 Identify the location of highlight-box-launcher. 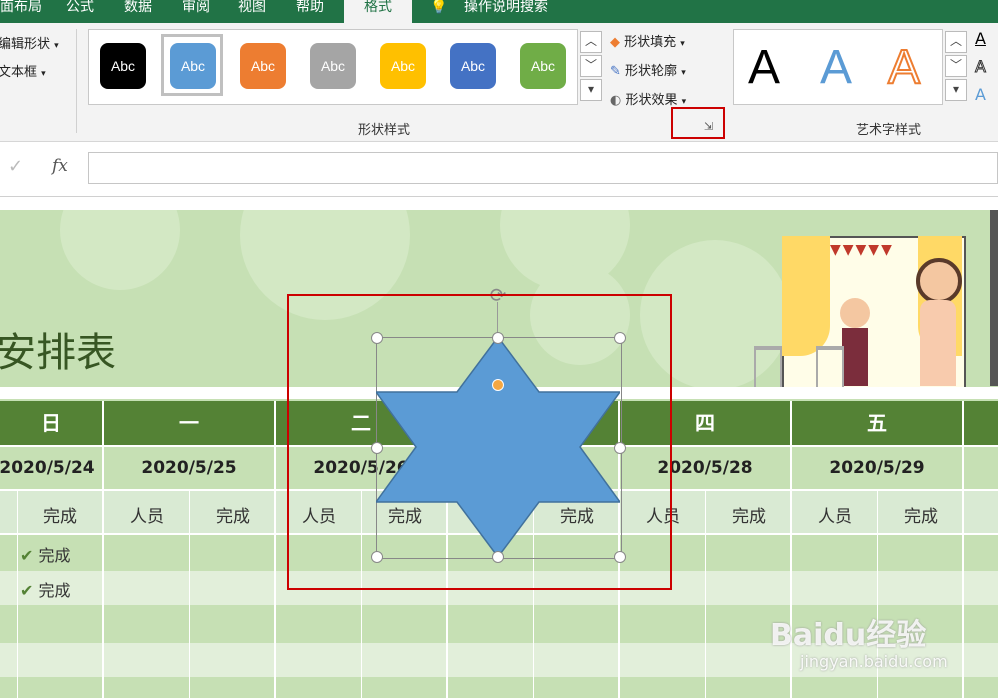
(698, 123).